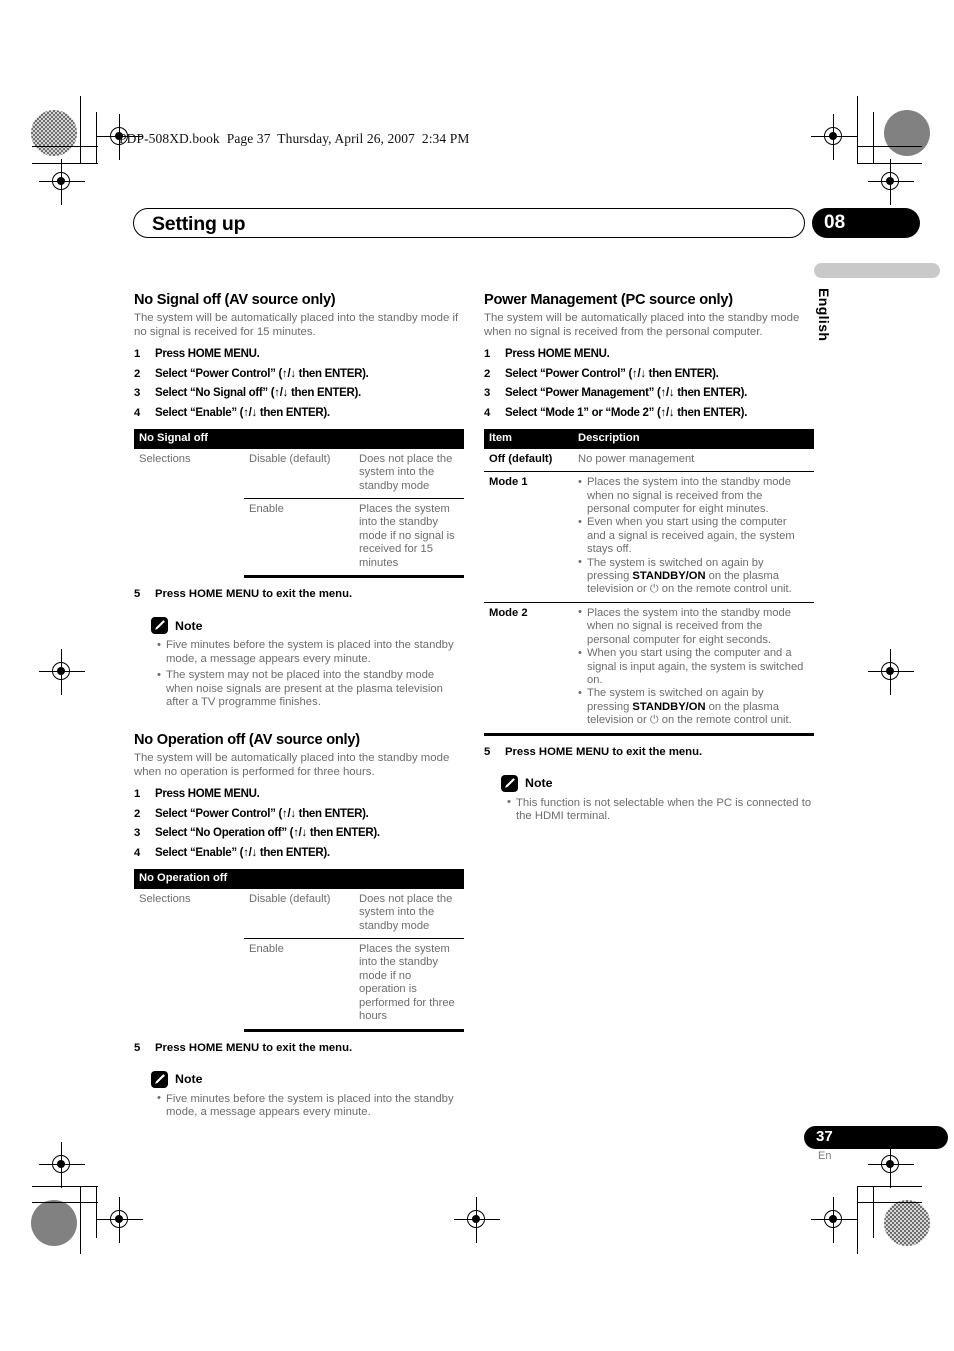  Describe the element at coordinates (824, 315) in the screenshot. I see `language-tab-label: English` at that location.